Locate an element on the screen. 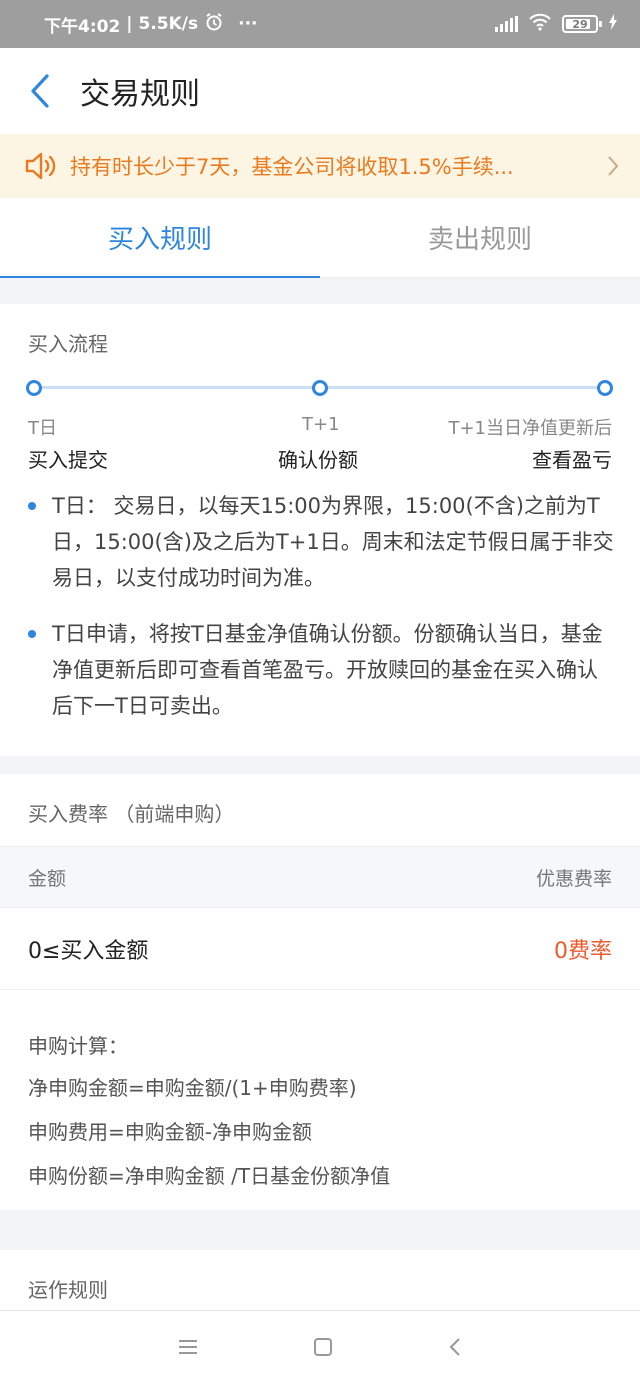 The image size is (640, 1386). charging-icon is located at coordinates (613, 24).